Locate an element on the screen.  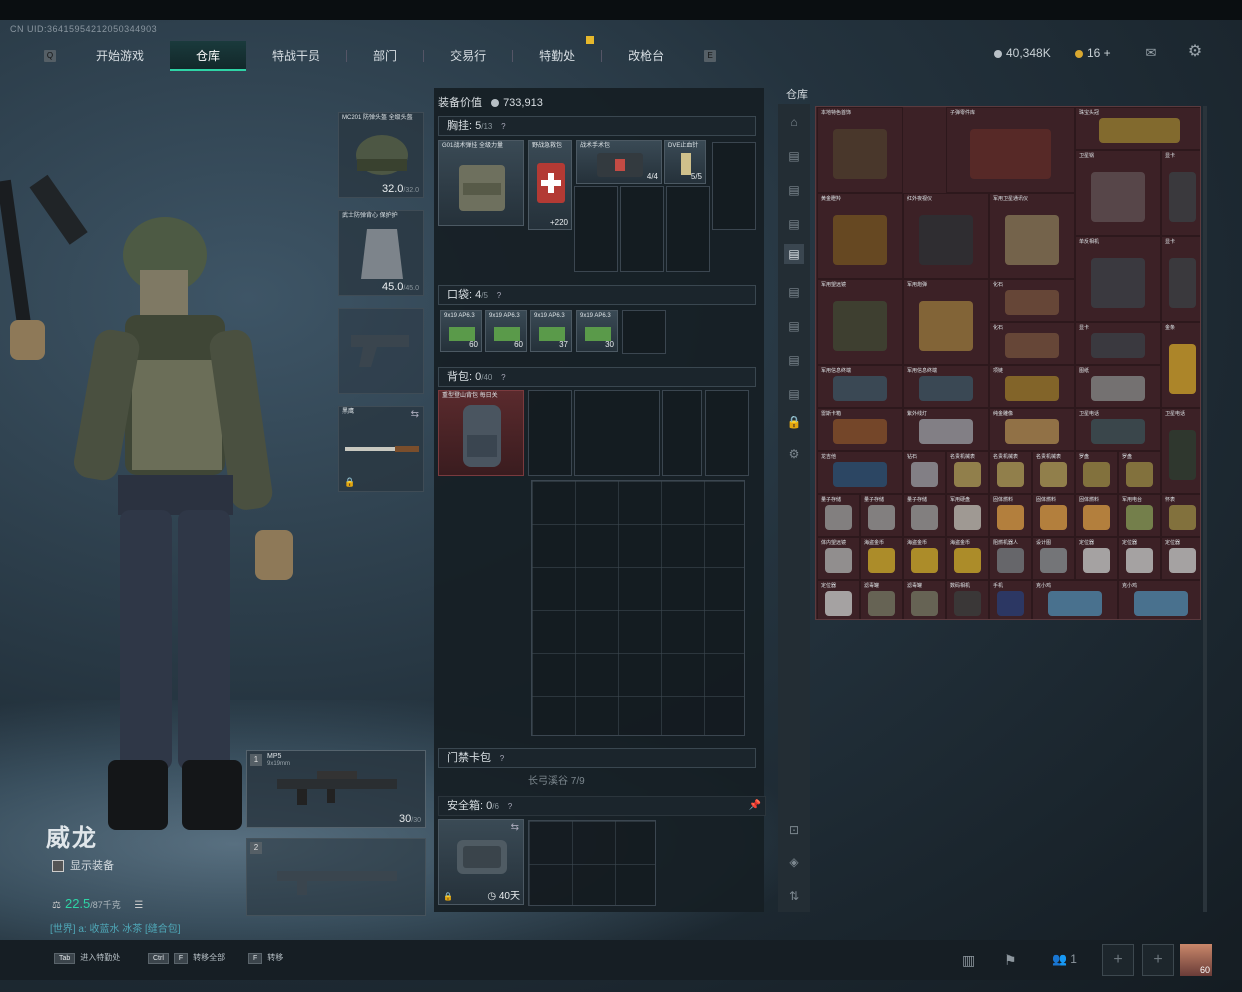
stash-item: 紫外线灯 is located at coordinates (946, 429).